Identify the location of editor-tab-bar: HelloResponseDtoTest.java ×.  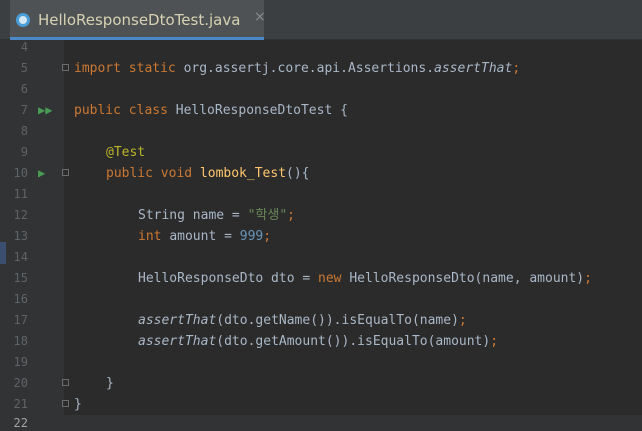
(321, 20).